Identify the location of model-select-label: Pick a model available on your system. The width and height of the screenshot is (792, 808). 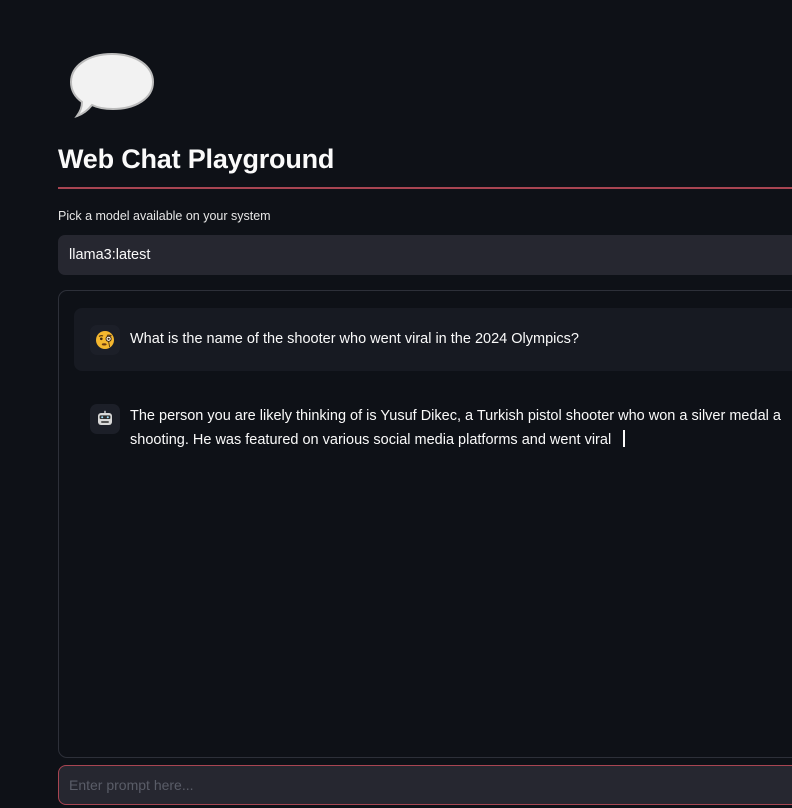
(164, 216).